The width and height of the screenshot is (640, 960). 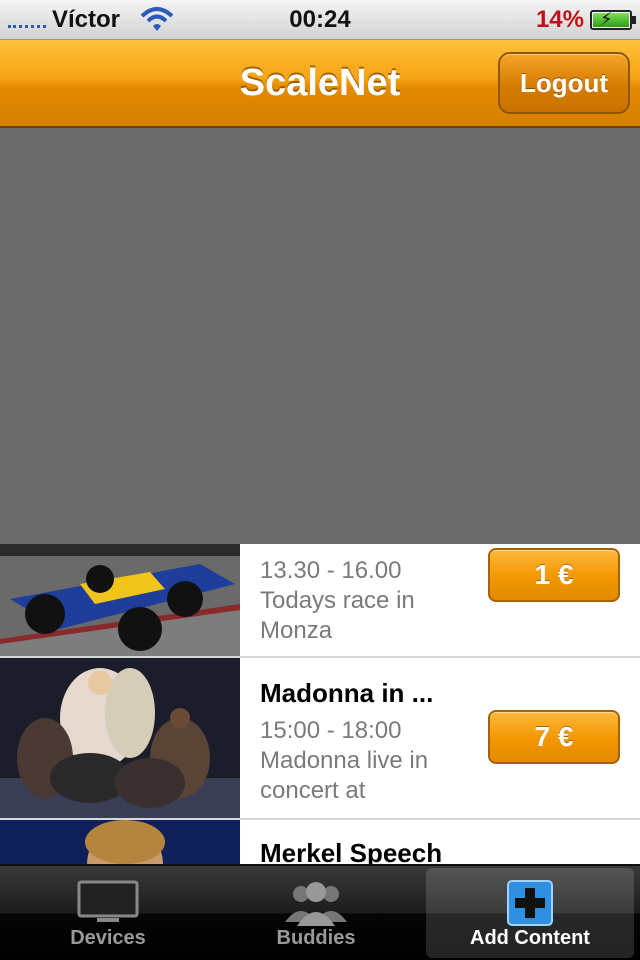 What do you see at coordinates (530, 903) in the screenshot?
I see `add-content-icon` at bounding box center [530, 903].